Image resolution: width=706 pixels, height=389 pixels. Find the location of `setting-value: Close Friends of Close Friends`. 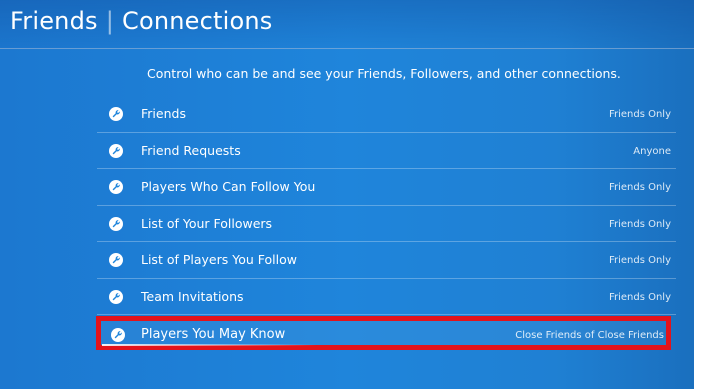

setting-value: Close Friends of Close Friends is located at coordinates (589, 335).